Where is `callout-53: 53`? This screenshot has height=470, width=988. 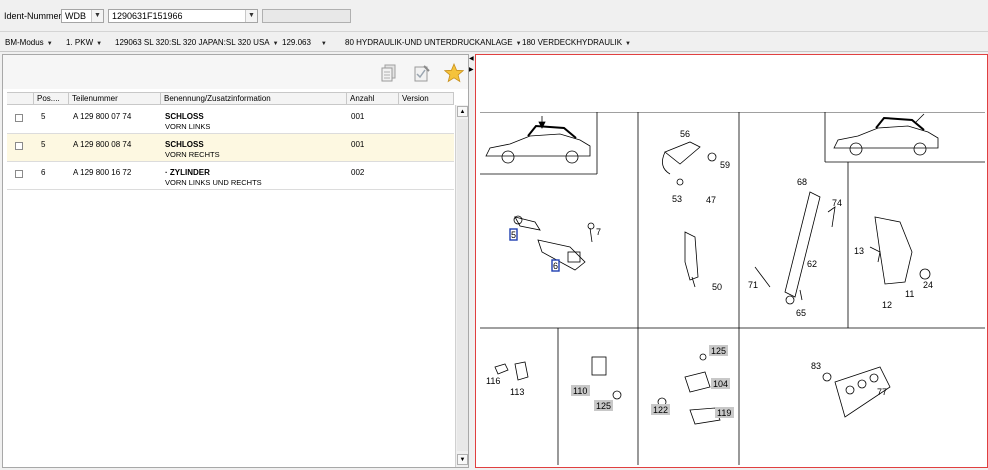
callout-53: 53 is located at coordinates (677, 199).